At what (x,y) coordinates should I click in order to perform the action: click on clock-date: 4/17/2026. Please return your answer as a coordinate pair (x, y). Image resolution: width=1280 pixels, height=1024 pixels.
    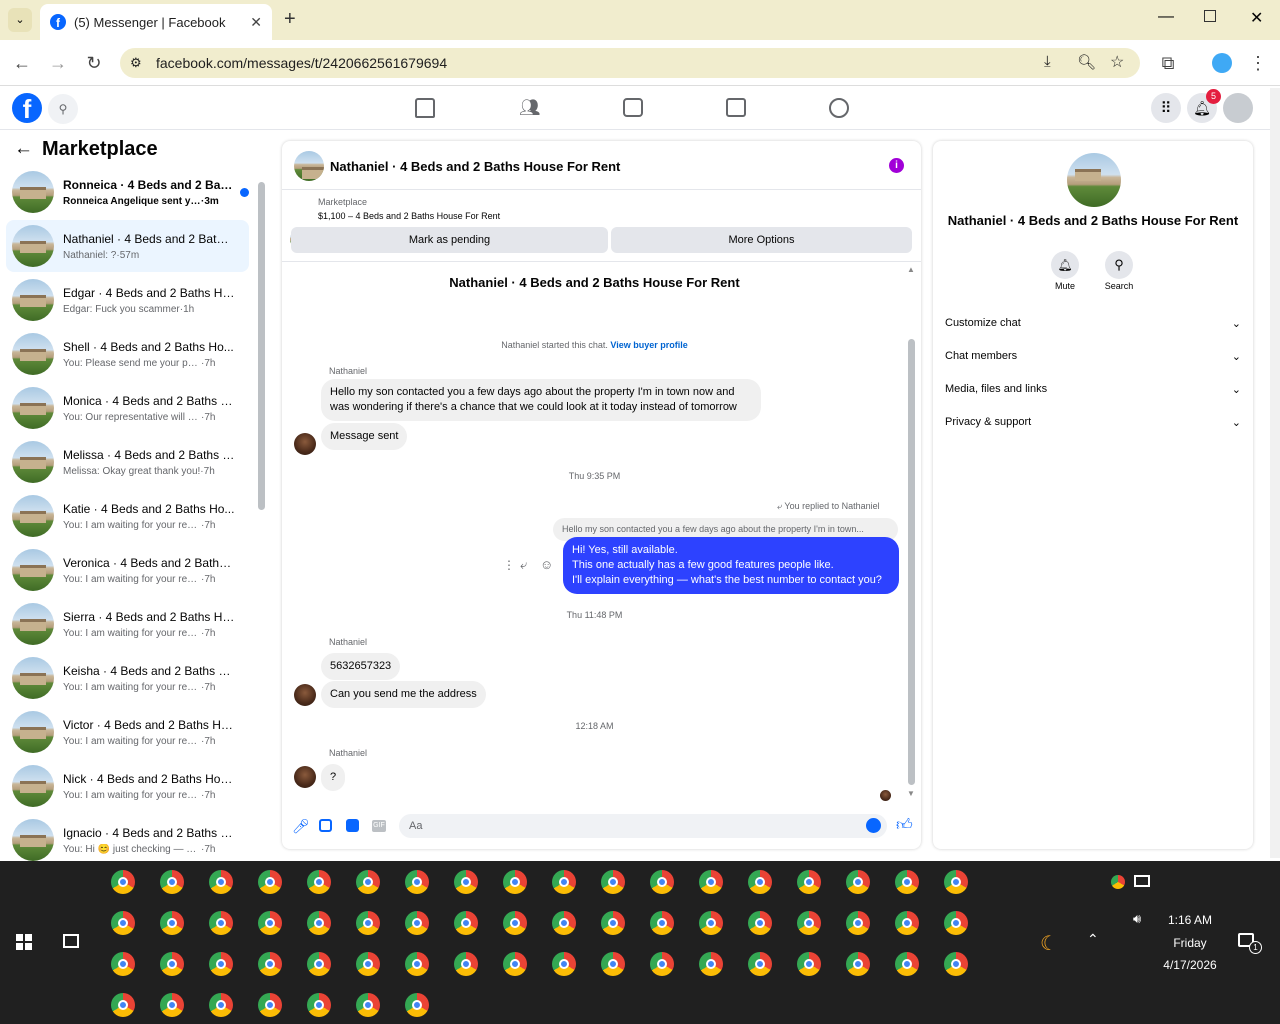
    Looking at the image, I should click on (1190, 965).